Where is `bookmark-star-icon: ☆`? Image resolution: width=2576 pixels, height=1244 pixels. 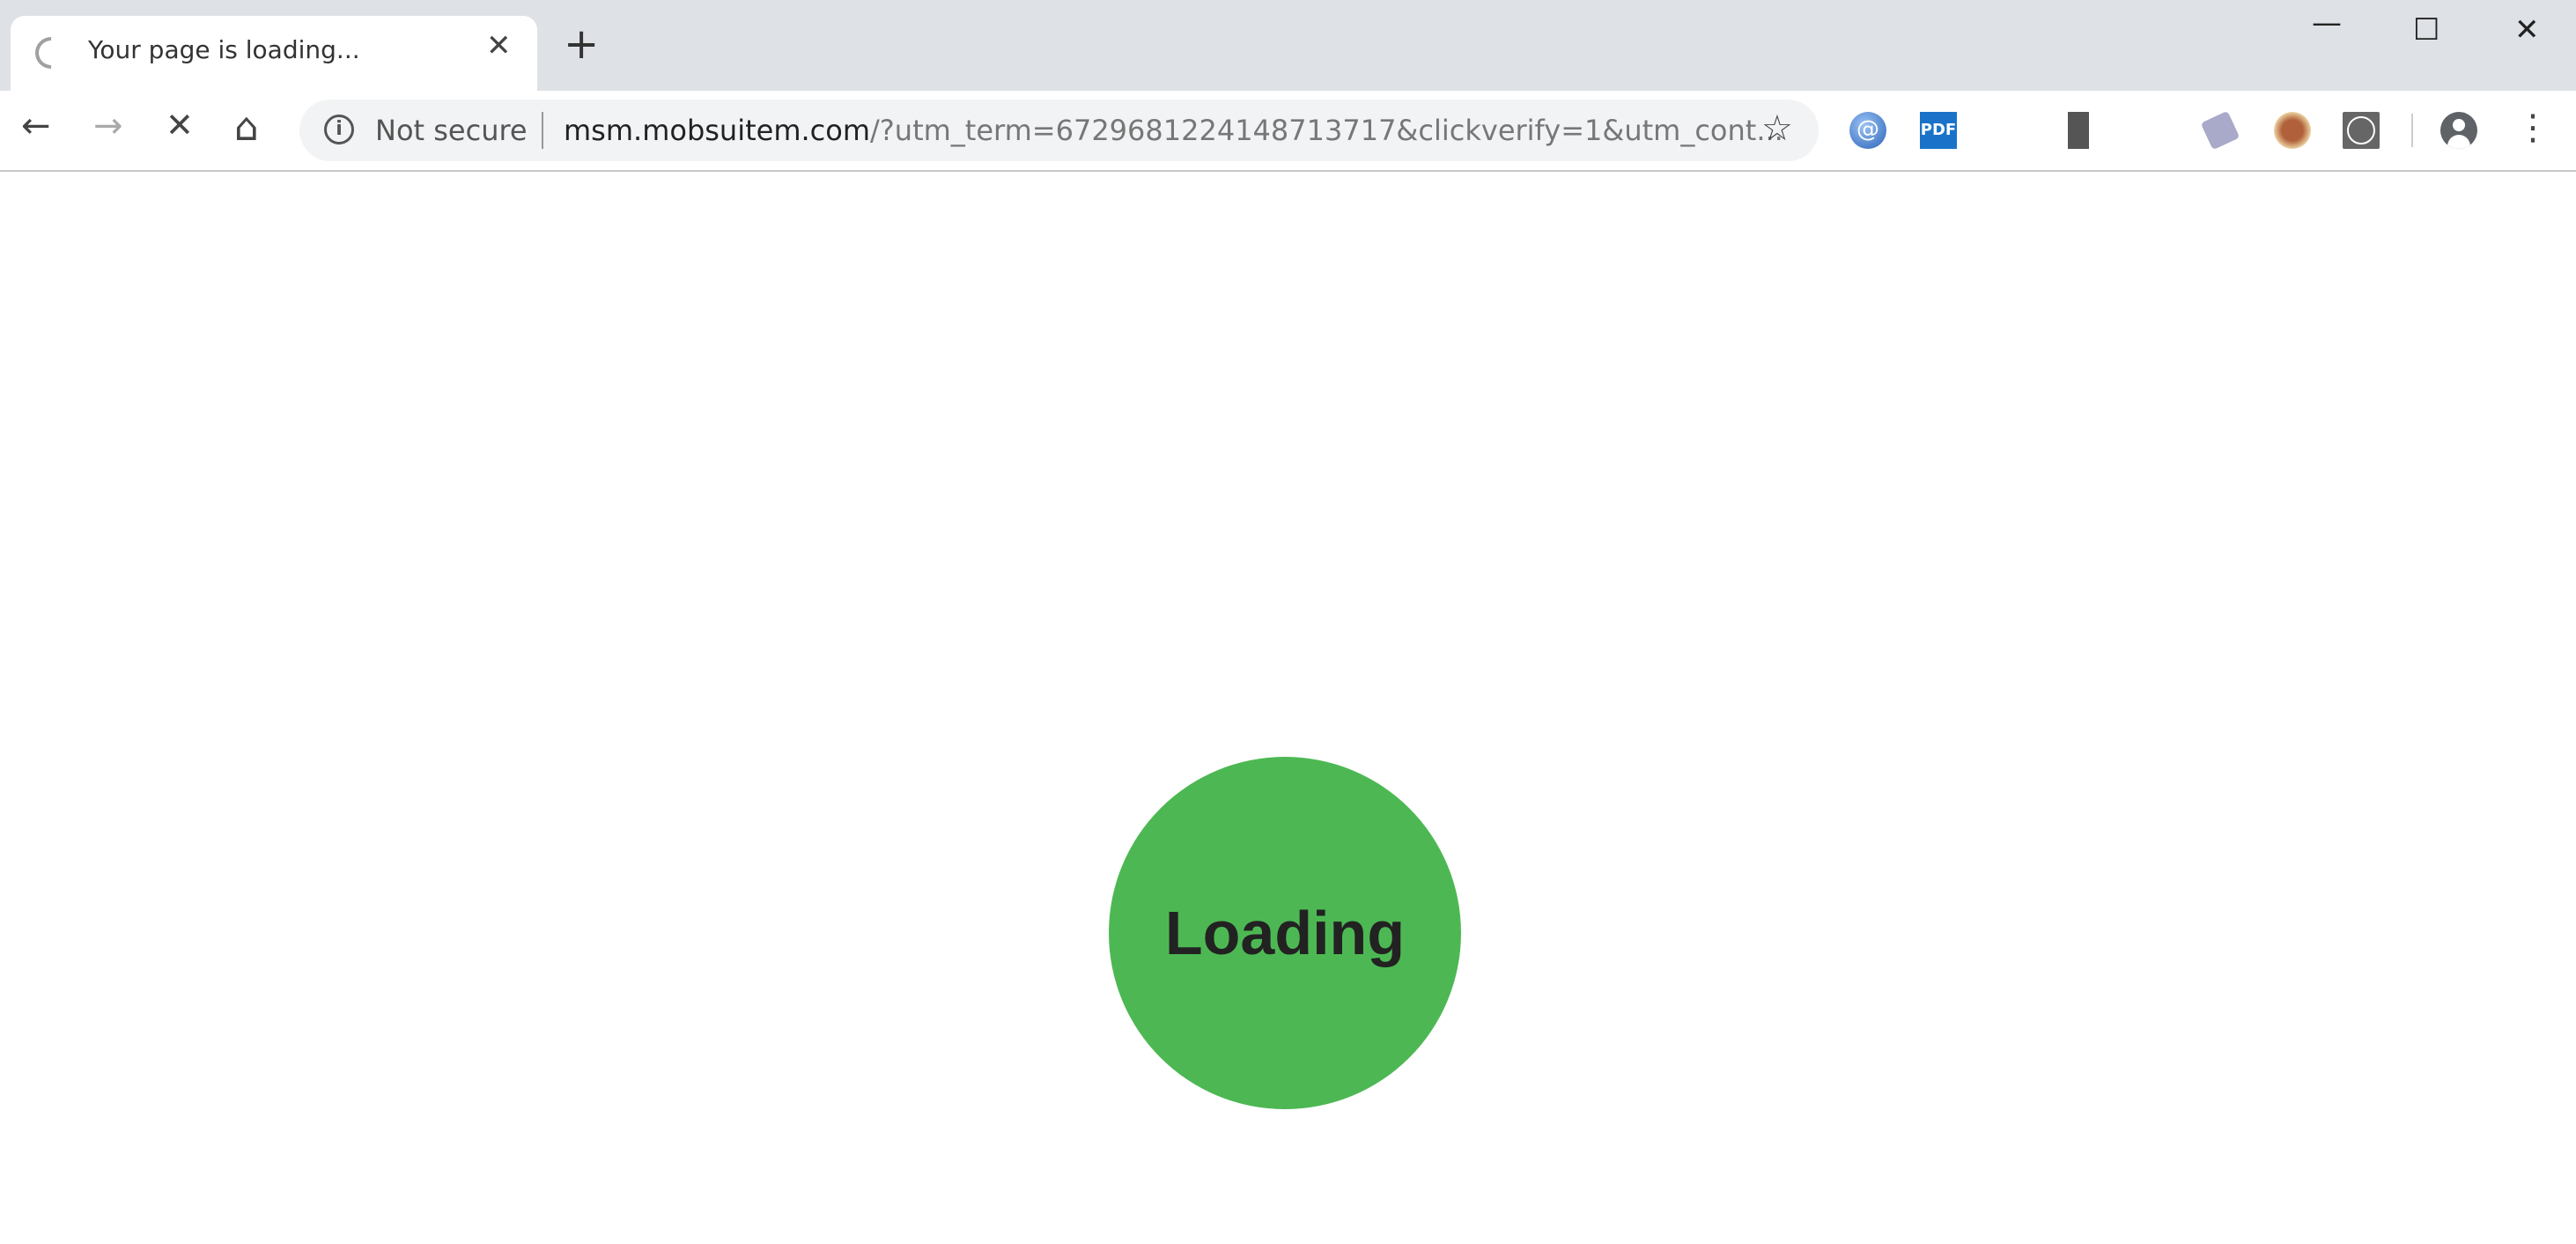
bookmark-star-icon: ☆ is located at coordinates (1777, 128).